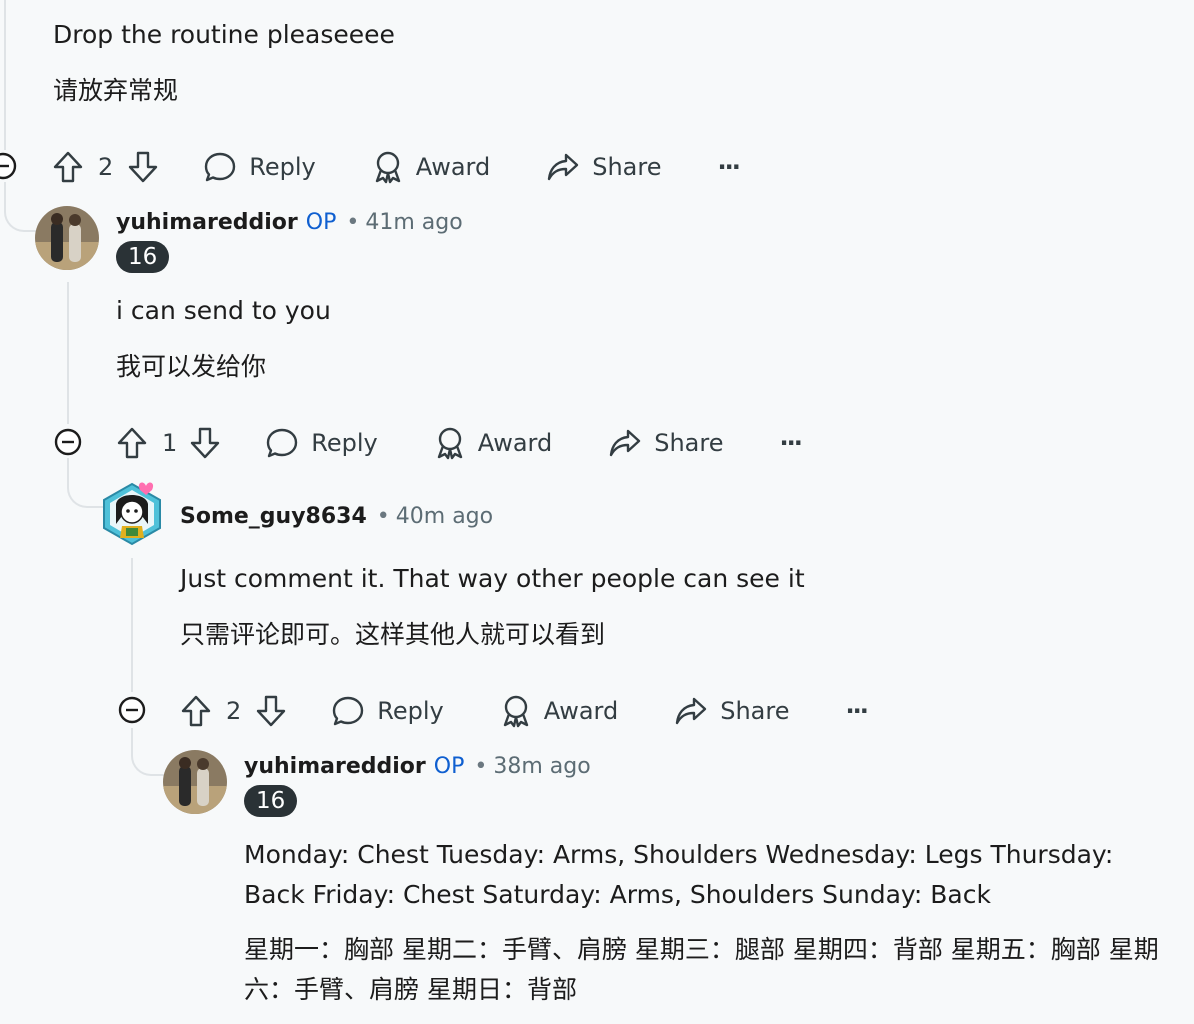 This screenshot has height=1024, width=1194. I want to click on comment-translation-text: 请放弃常规, so click(116, 90).